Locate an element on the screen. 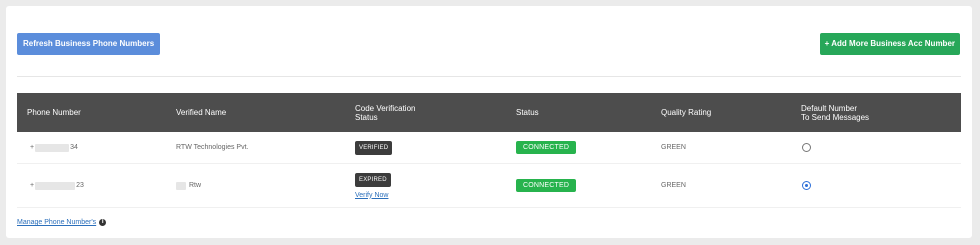  code-status-badge: EXPIRED is located at coordinates (373, 179).